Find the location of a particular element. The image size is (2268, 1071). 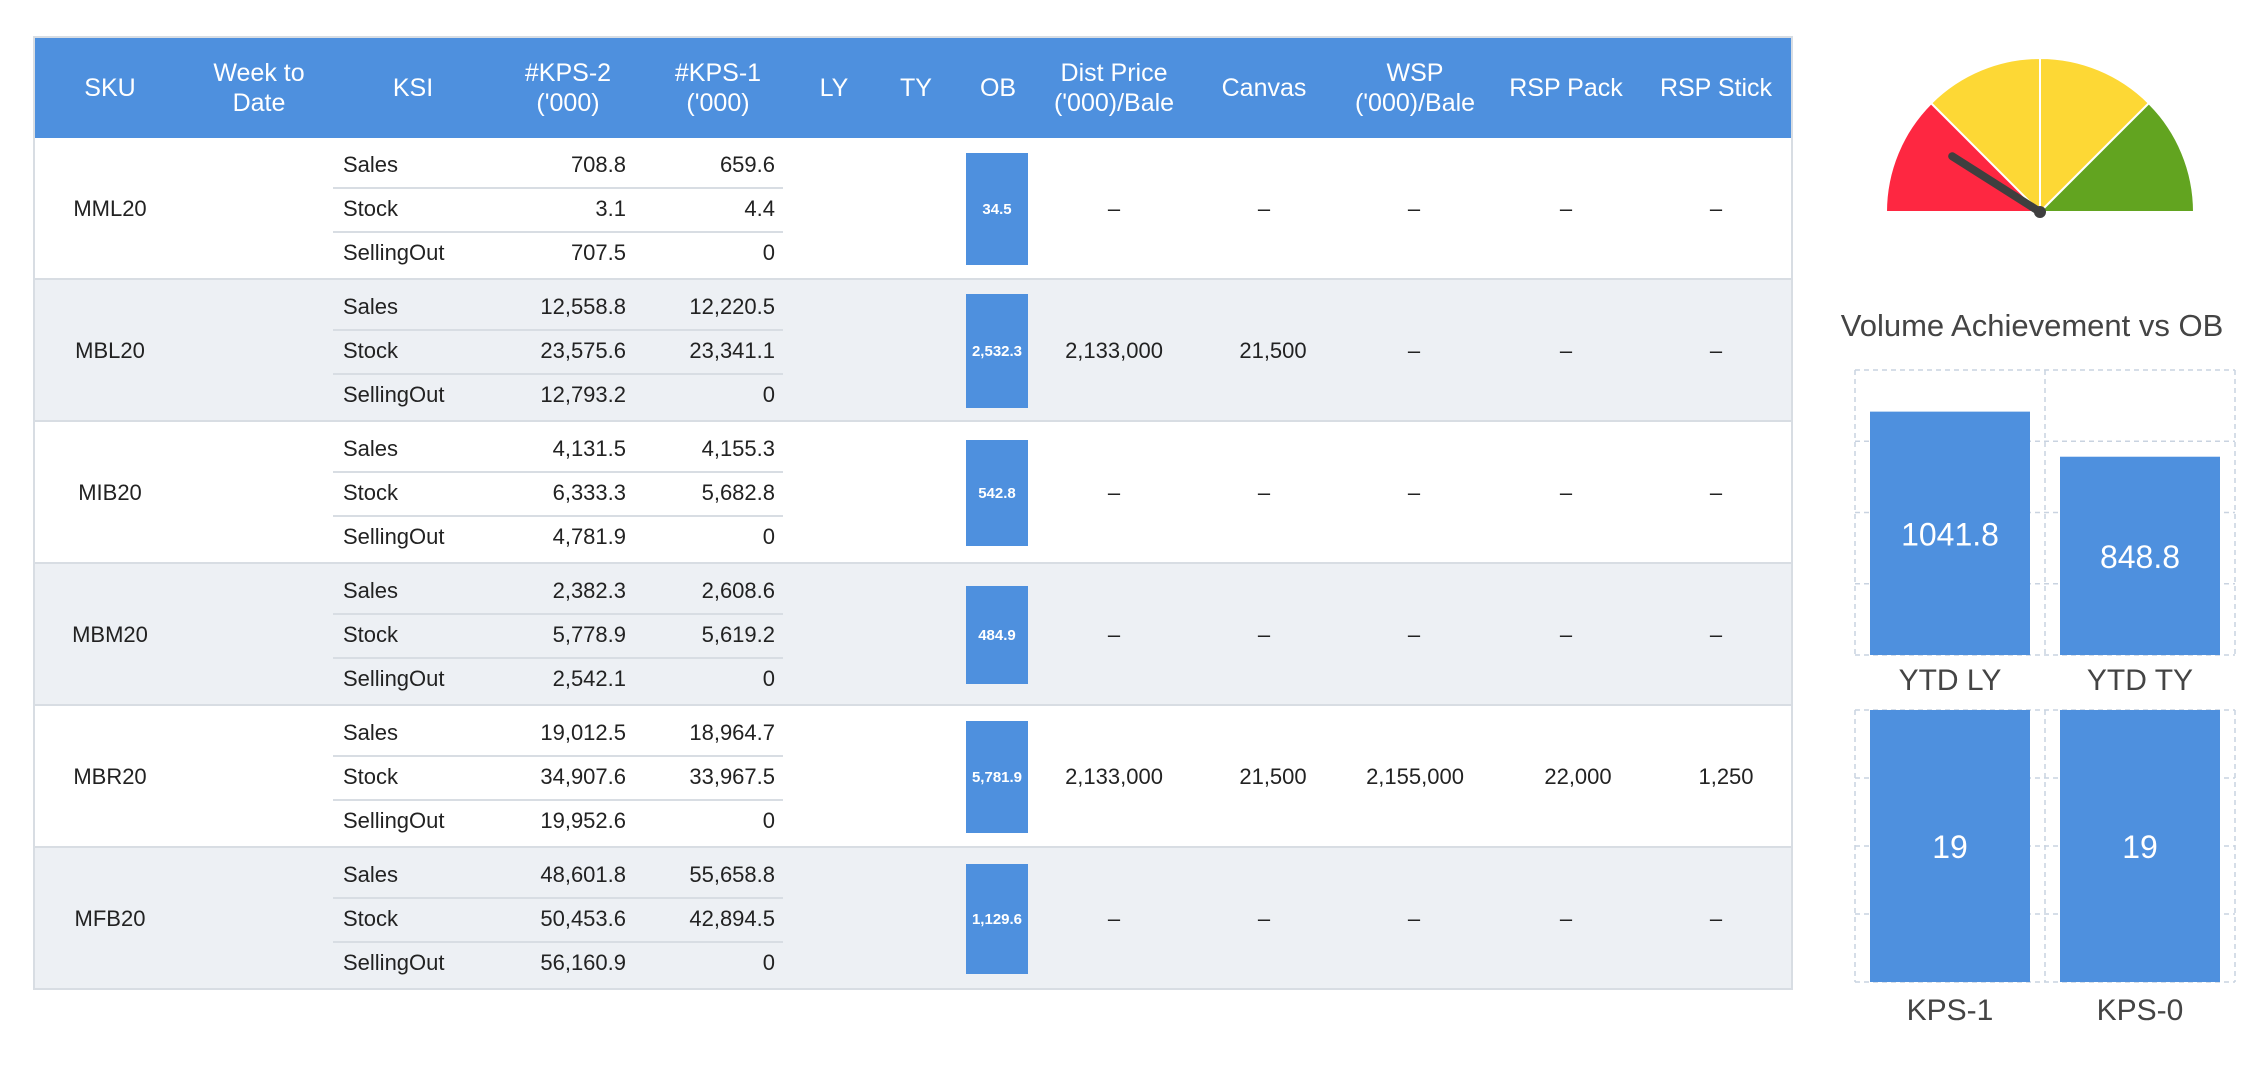

kps2-value: 50,453.6 is located at coordinates (583, 918).